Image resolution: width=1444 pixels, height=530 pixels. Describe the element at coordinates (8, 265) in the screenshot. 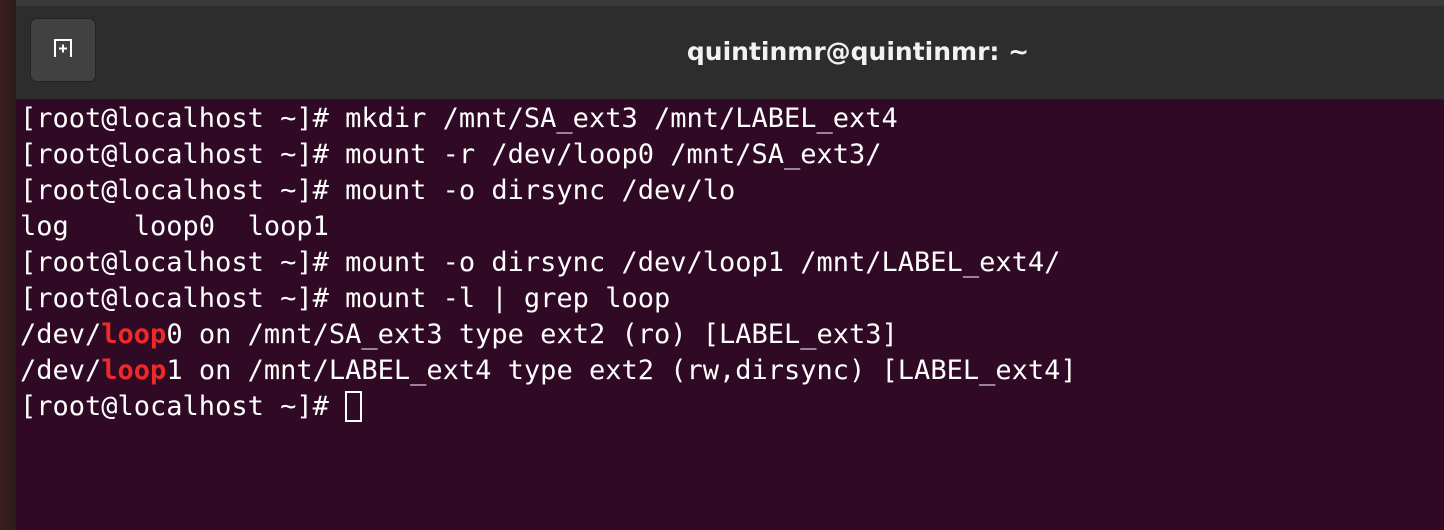

I see `desktop-left-edge` at that location.